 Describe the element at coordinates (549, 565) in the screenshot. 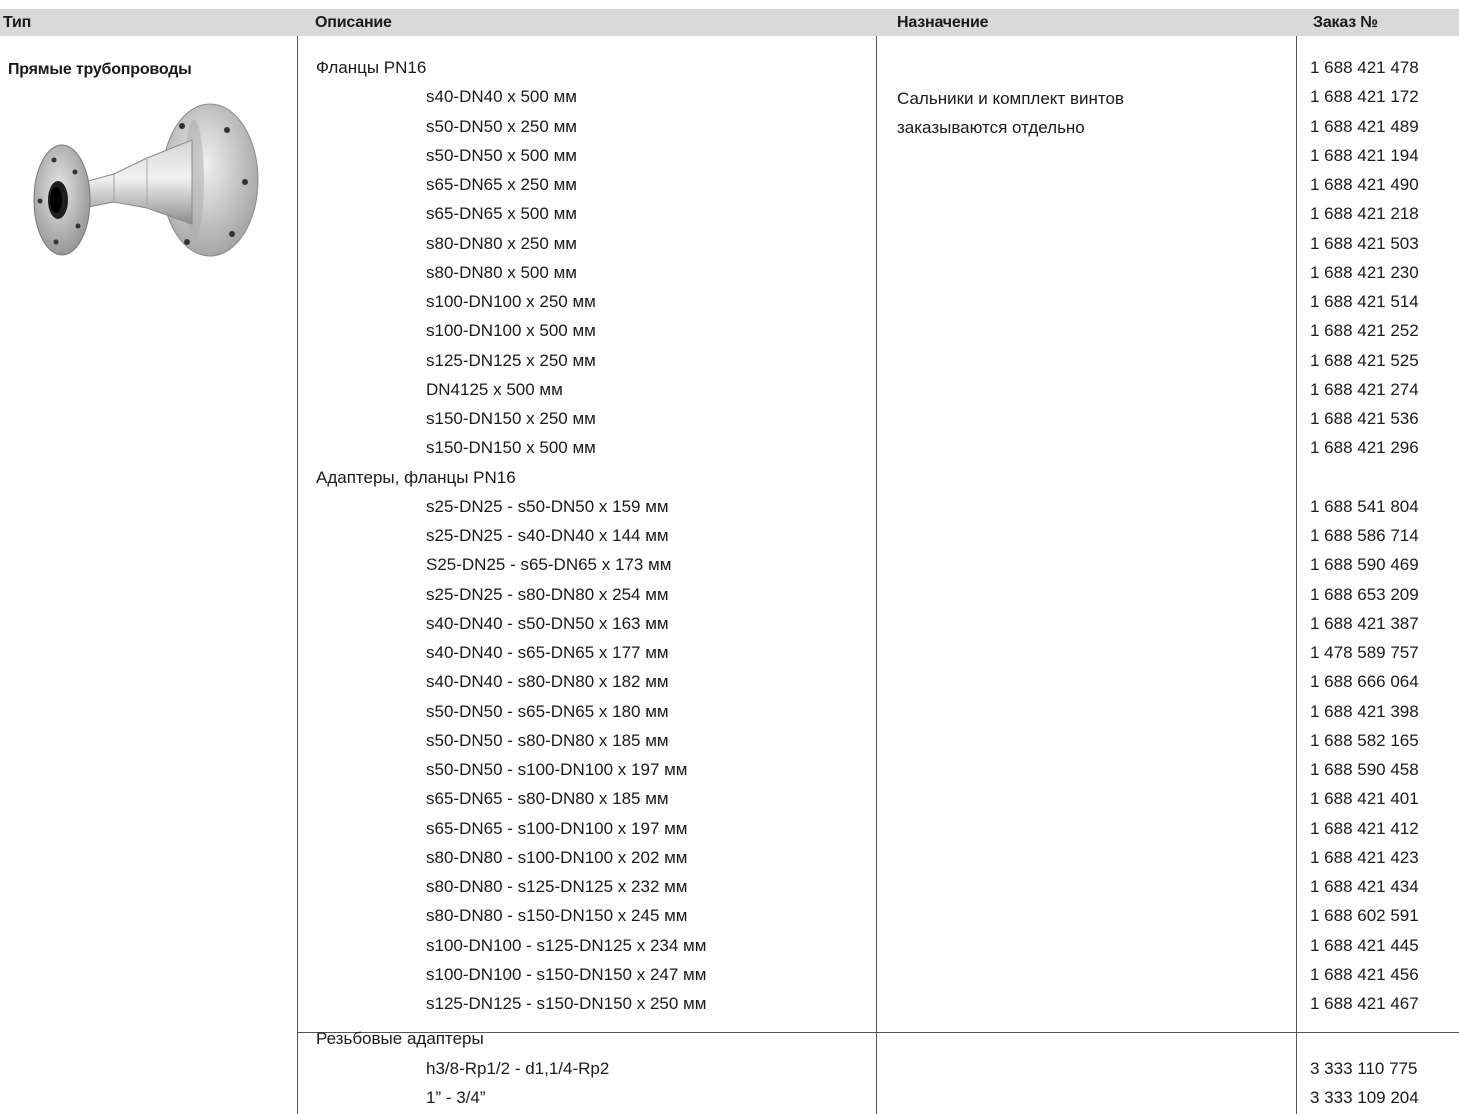

I see `item-description: S25-DN25 - s65-DN65 x 173 мм` at that location.